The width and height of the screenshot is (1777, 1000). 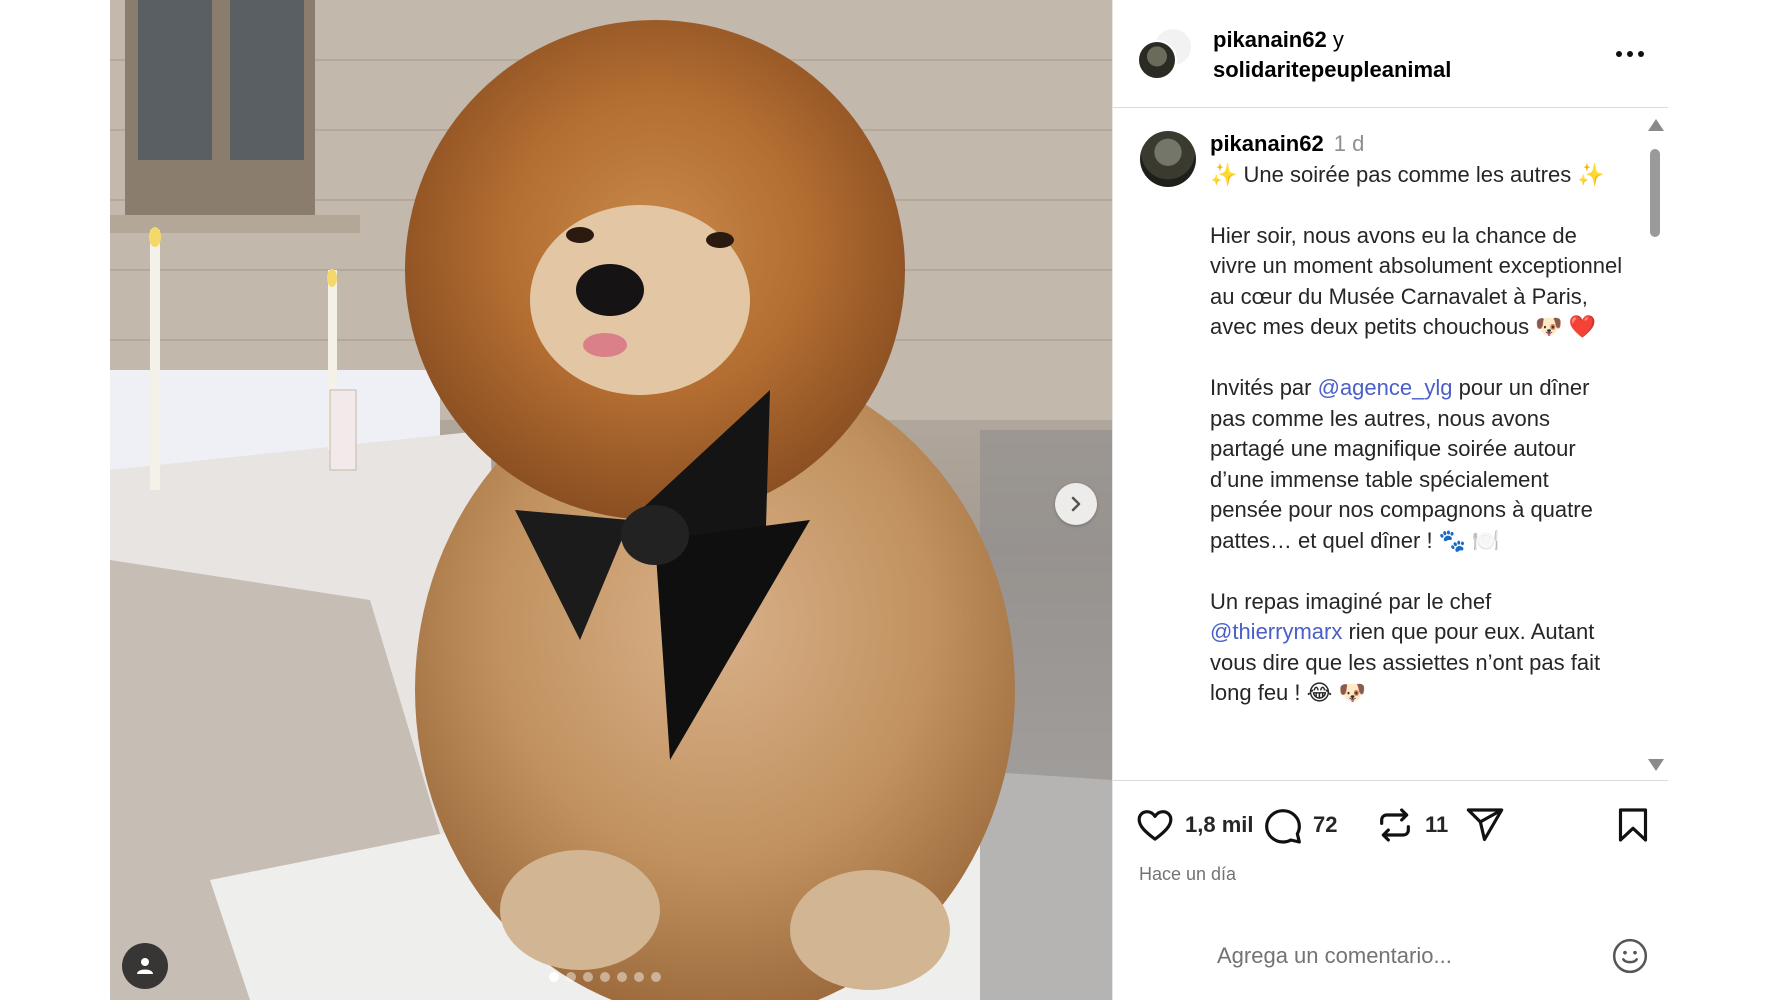 I want to click on repost-button: 11, so click(x=1411, y=825).